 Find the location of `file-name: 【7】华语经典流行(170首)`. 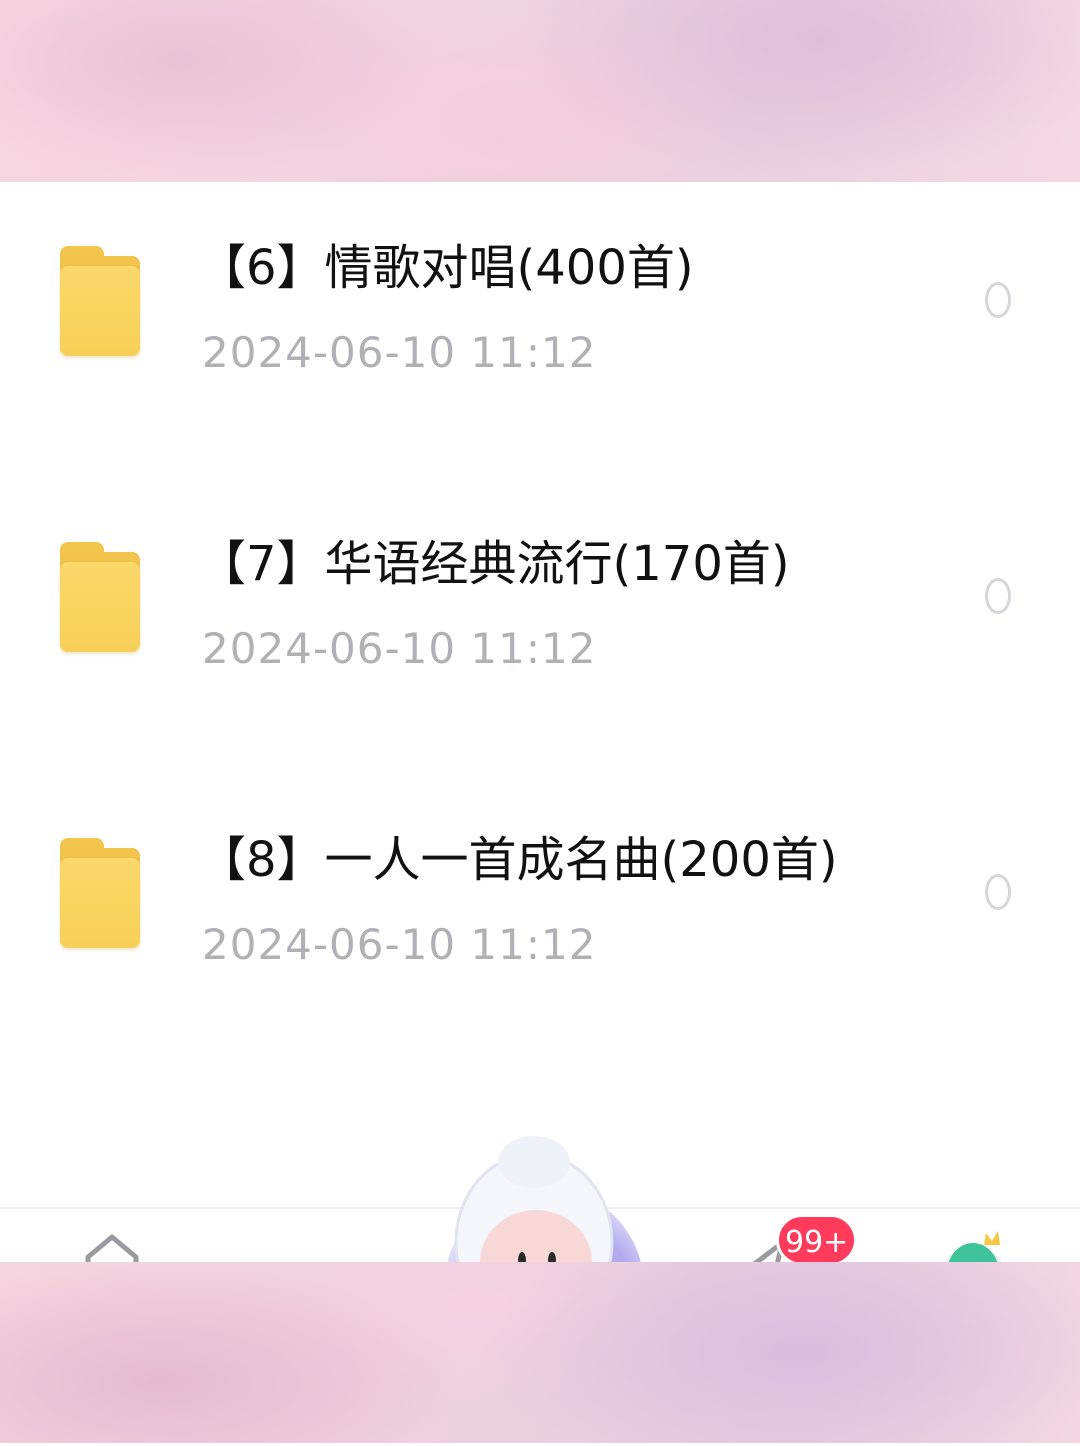

file-name: 【7】华语经典流行(170首) is located at coordinates (494, 564).